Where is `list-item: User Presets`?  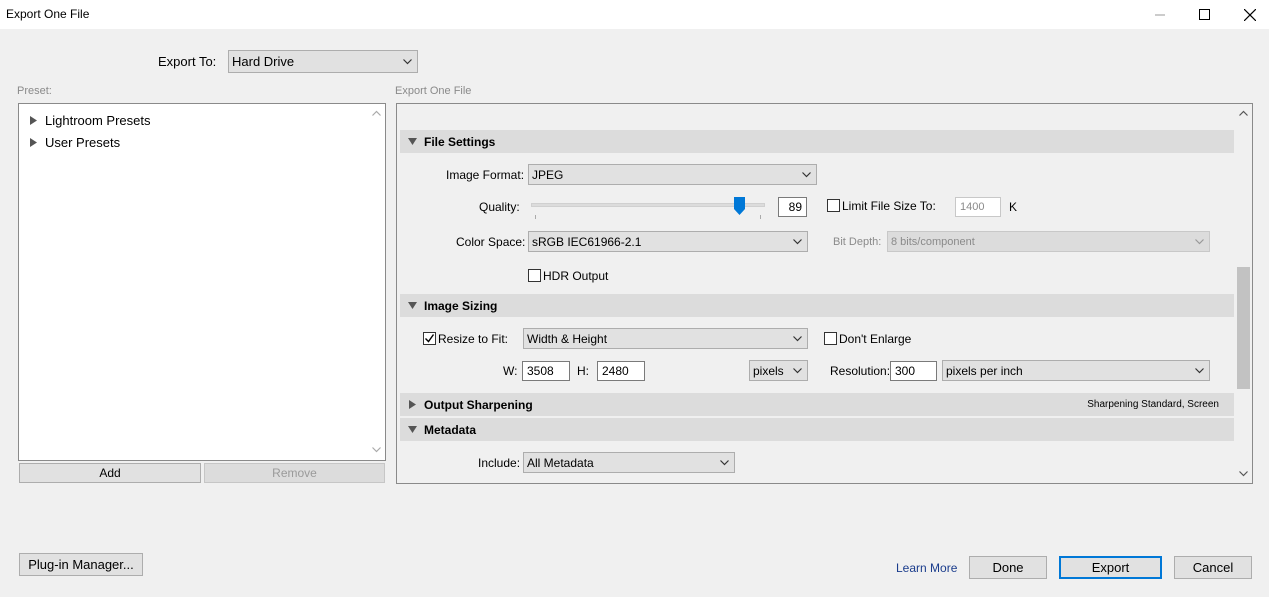
list-item: User Presets is located at coordinates (75, 142).